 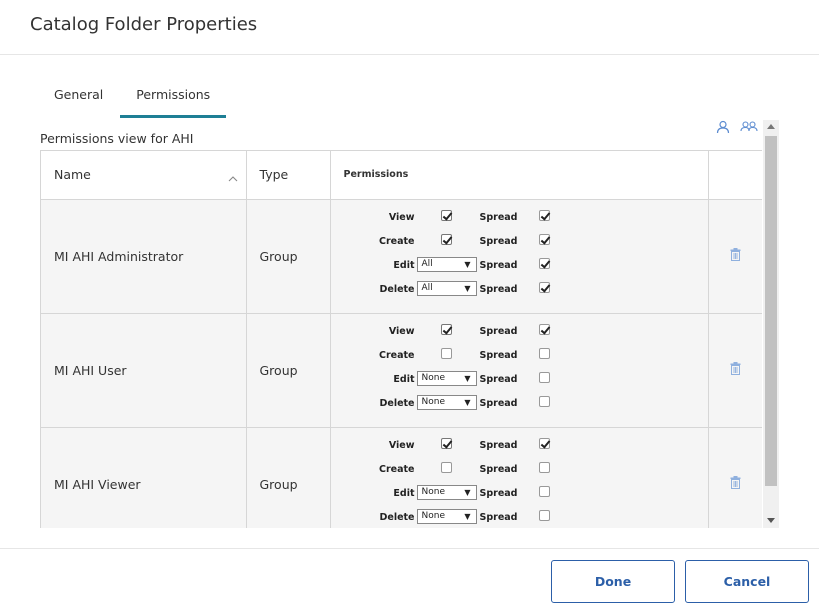 I want to click on permission-label-create: Create, so click(x=397, y=355).